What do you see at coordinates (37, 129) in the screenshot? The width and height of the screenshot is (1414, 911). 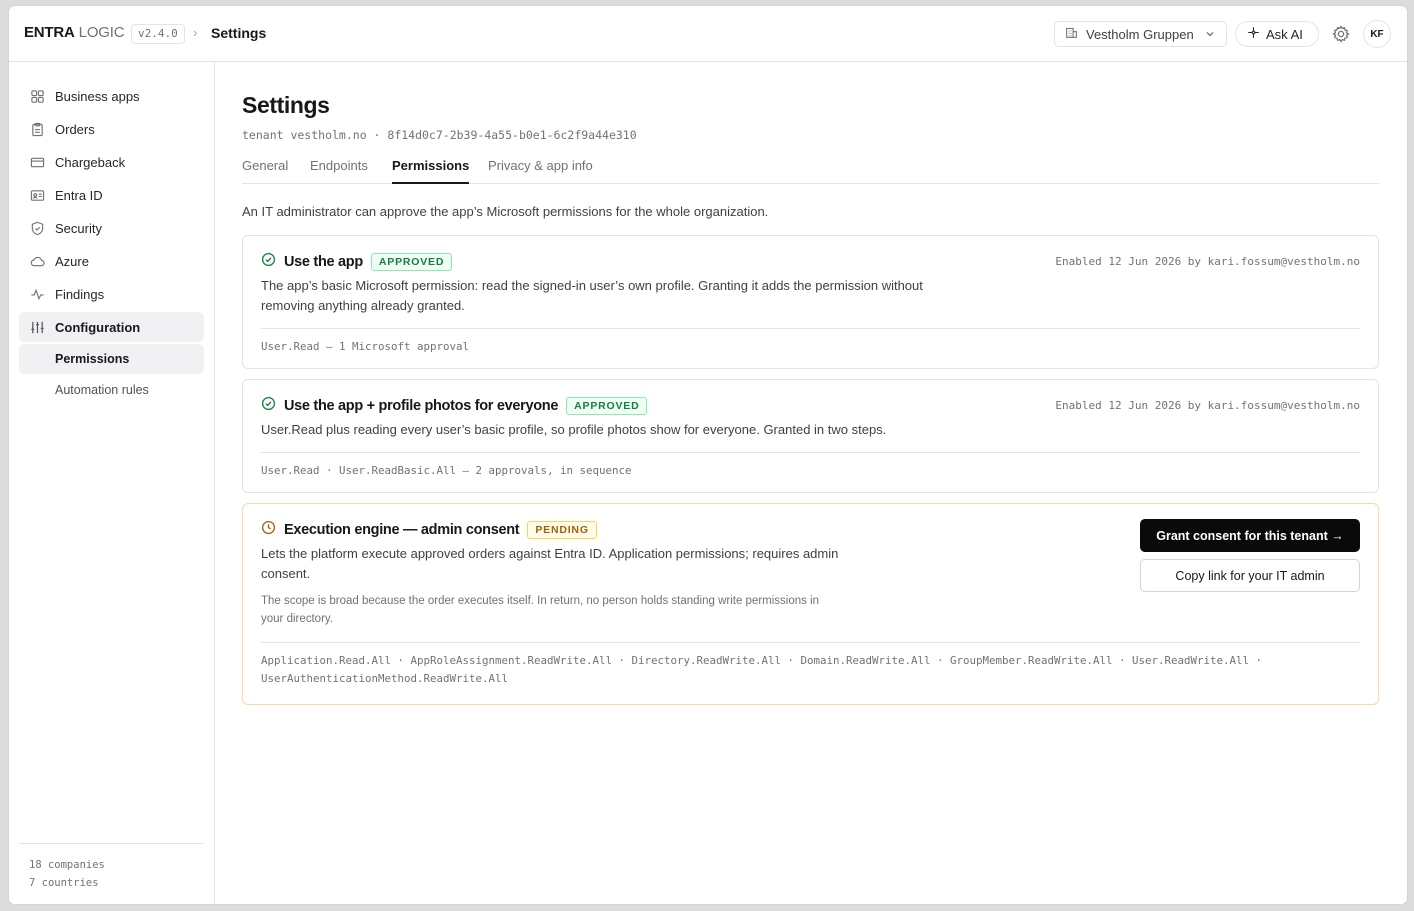 I see `clipboard-icon` at bounding box center [37, 129].